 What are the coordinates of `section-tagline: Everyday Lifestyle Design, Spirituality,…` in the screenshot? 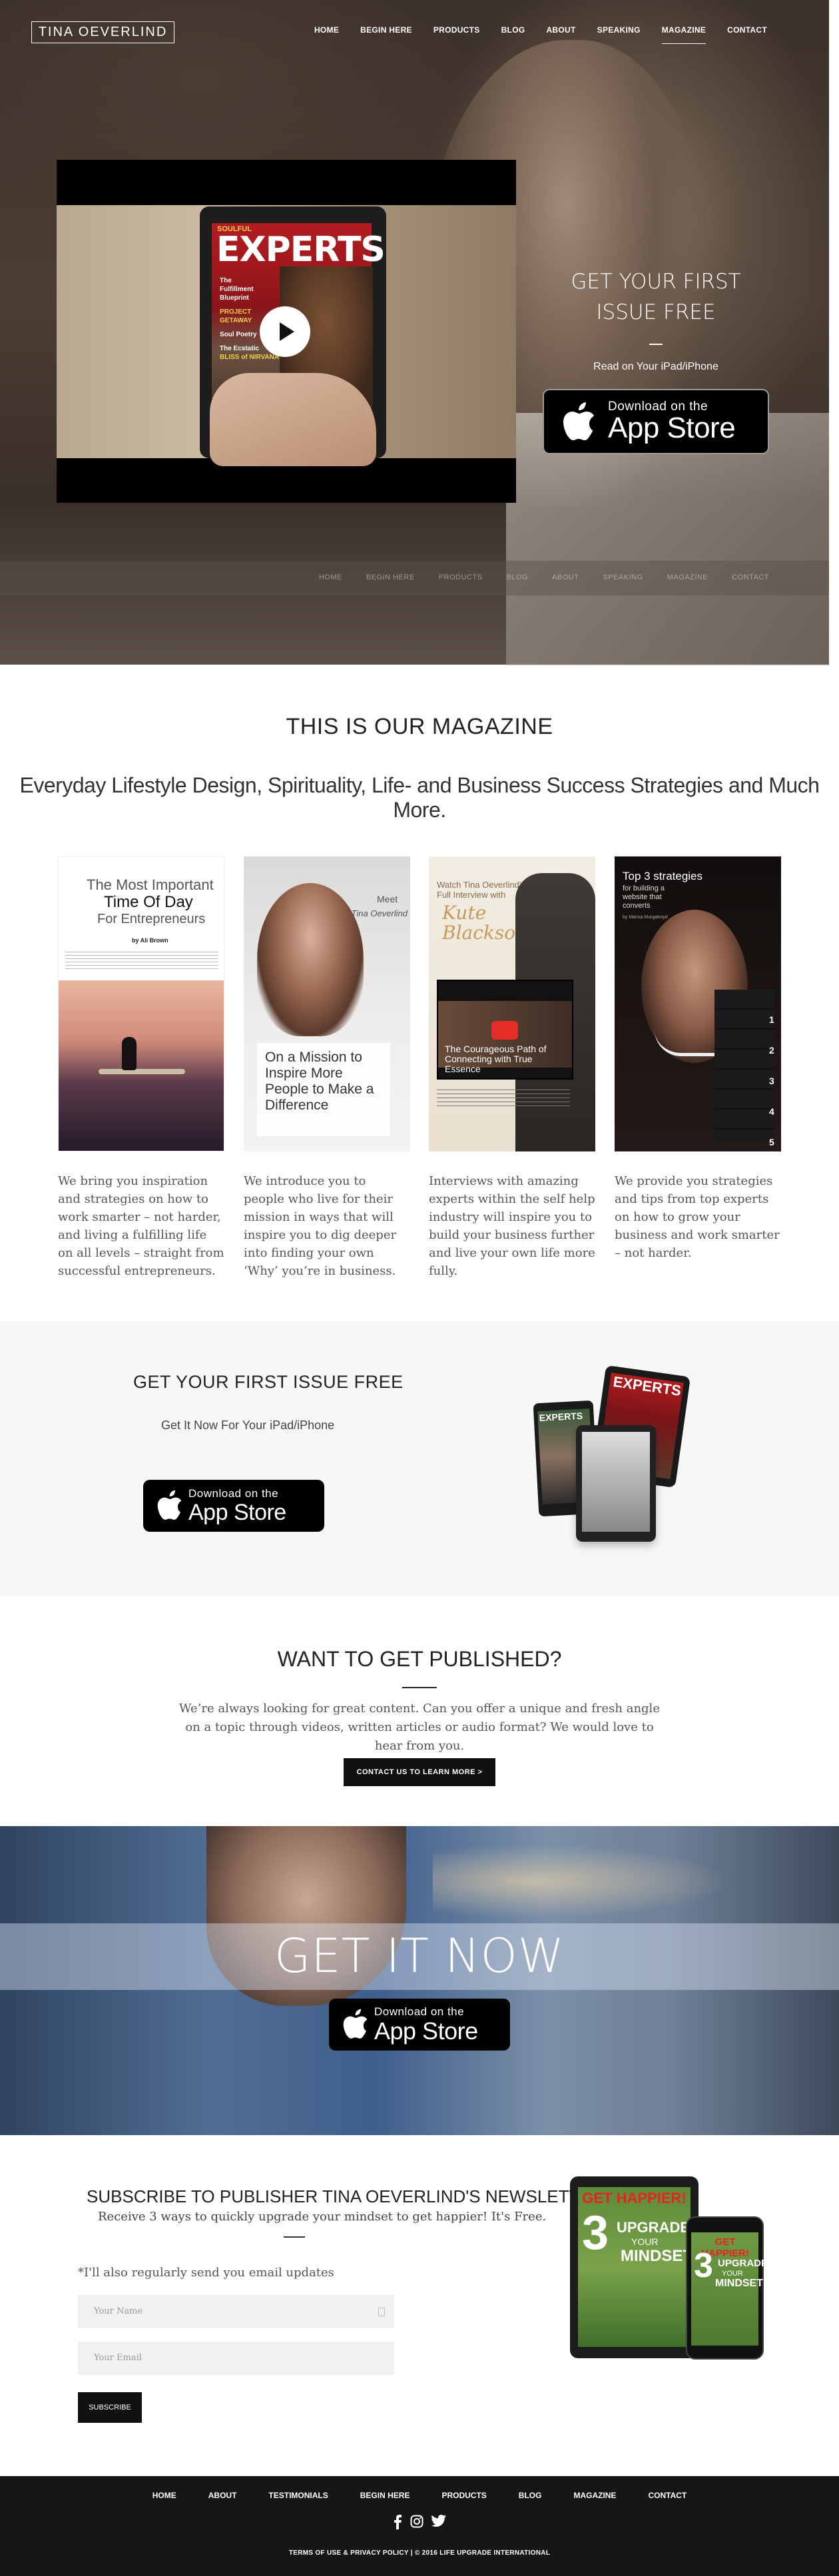 It's located at (419, 797).